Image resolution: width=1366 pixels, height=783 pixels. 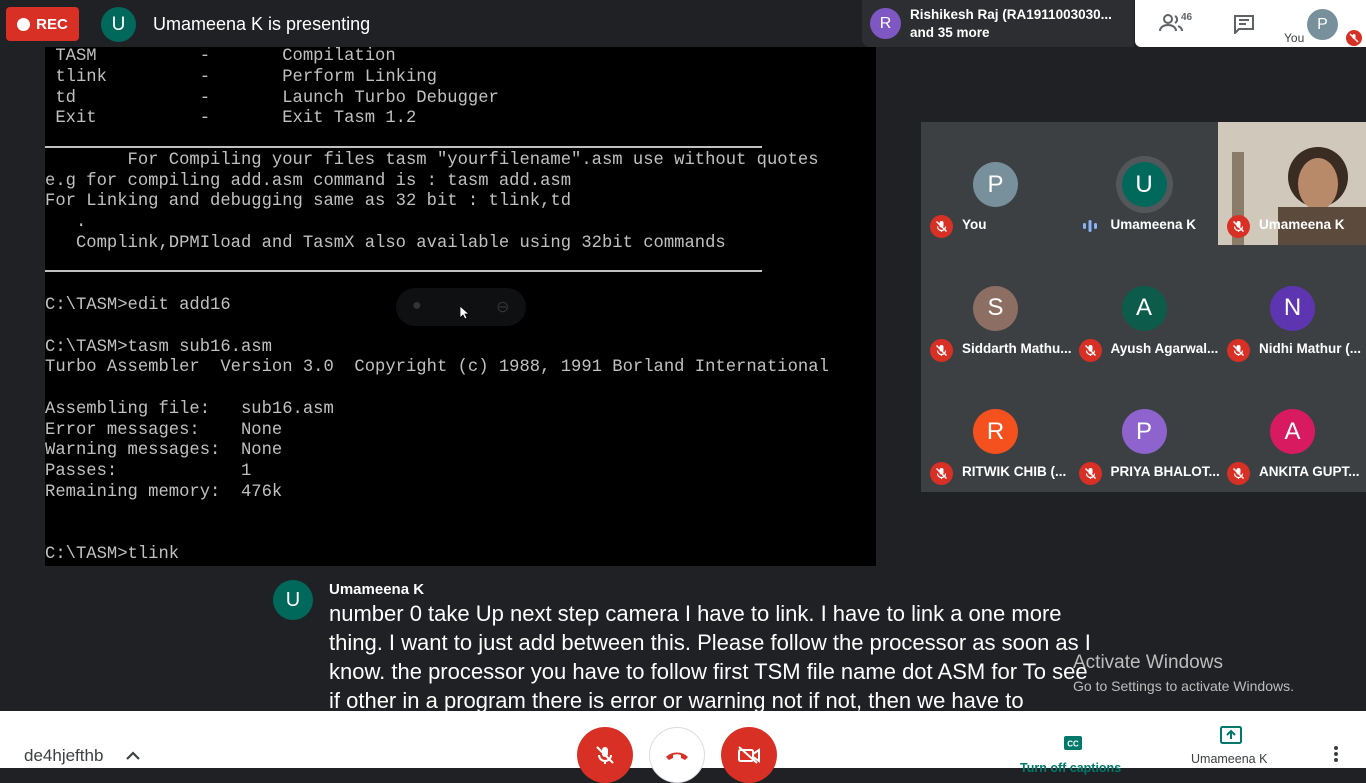 I want to click on speaking-indicator, so click(x=1090, y=228).